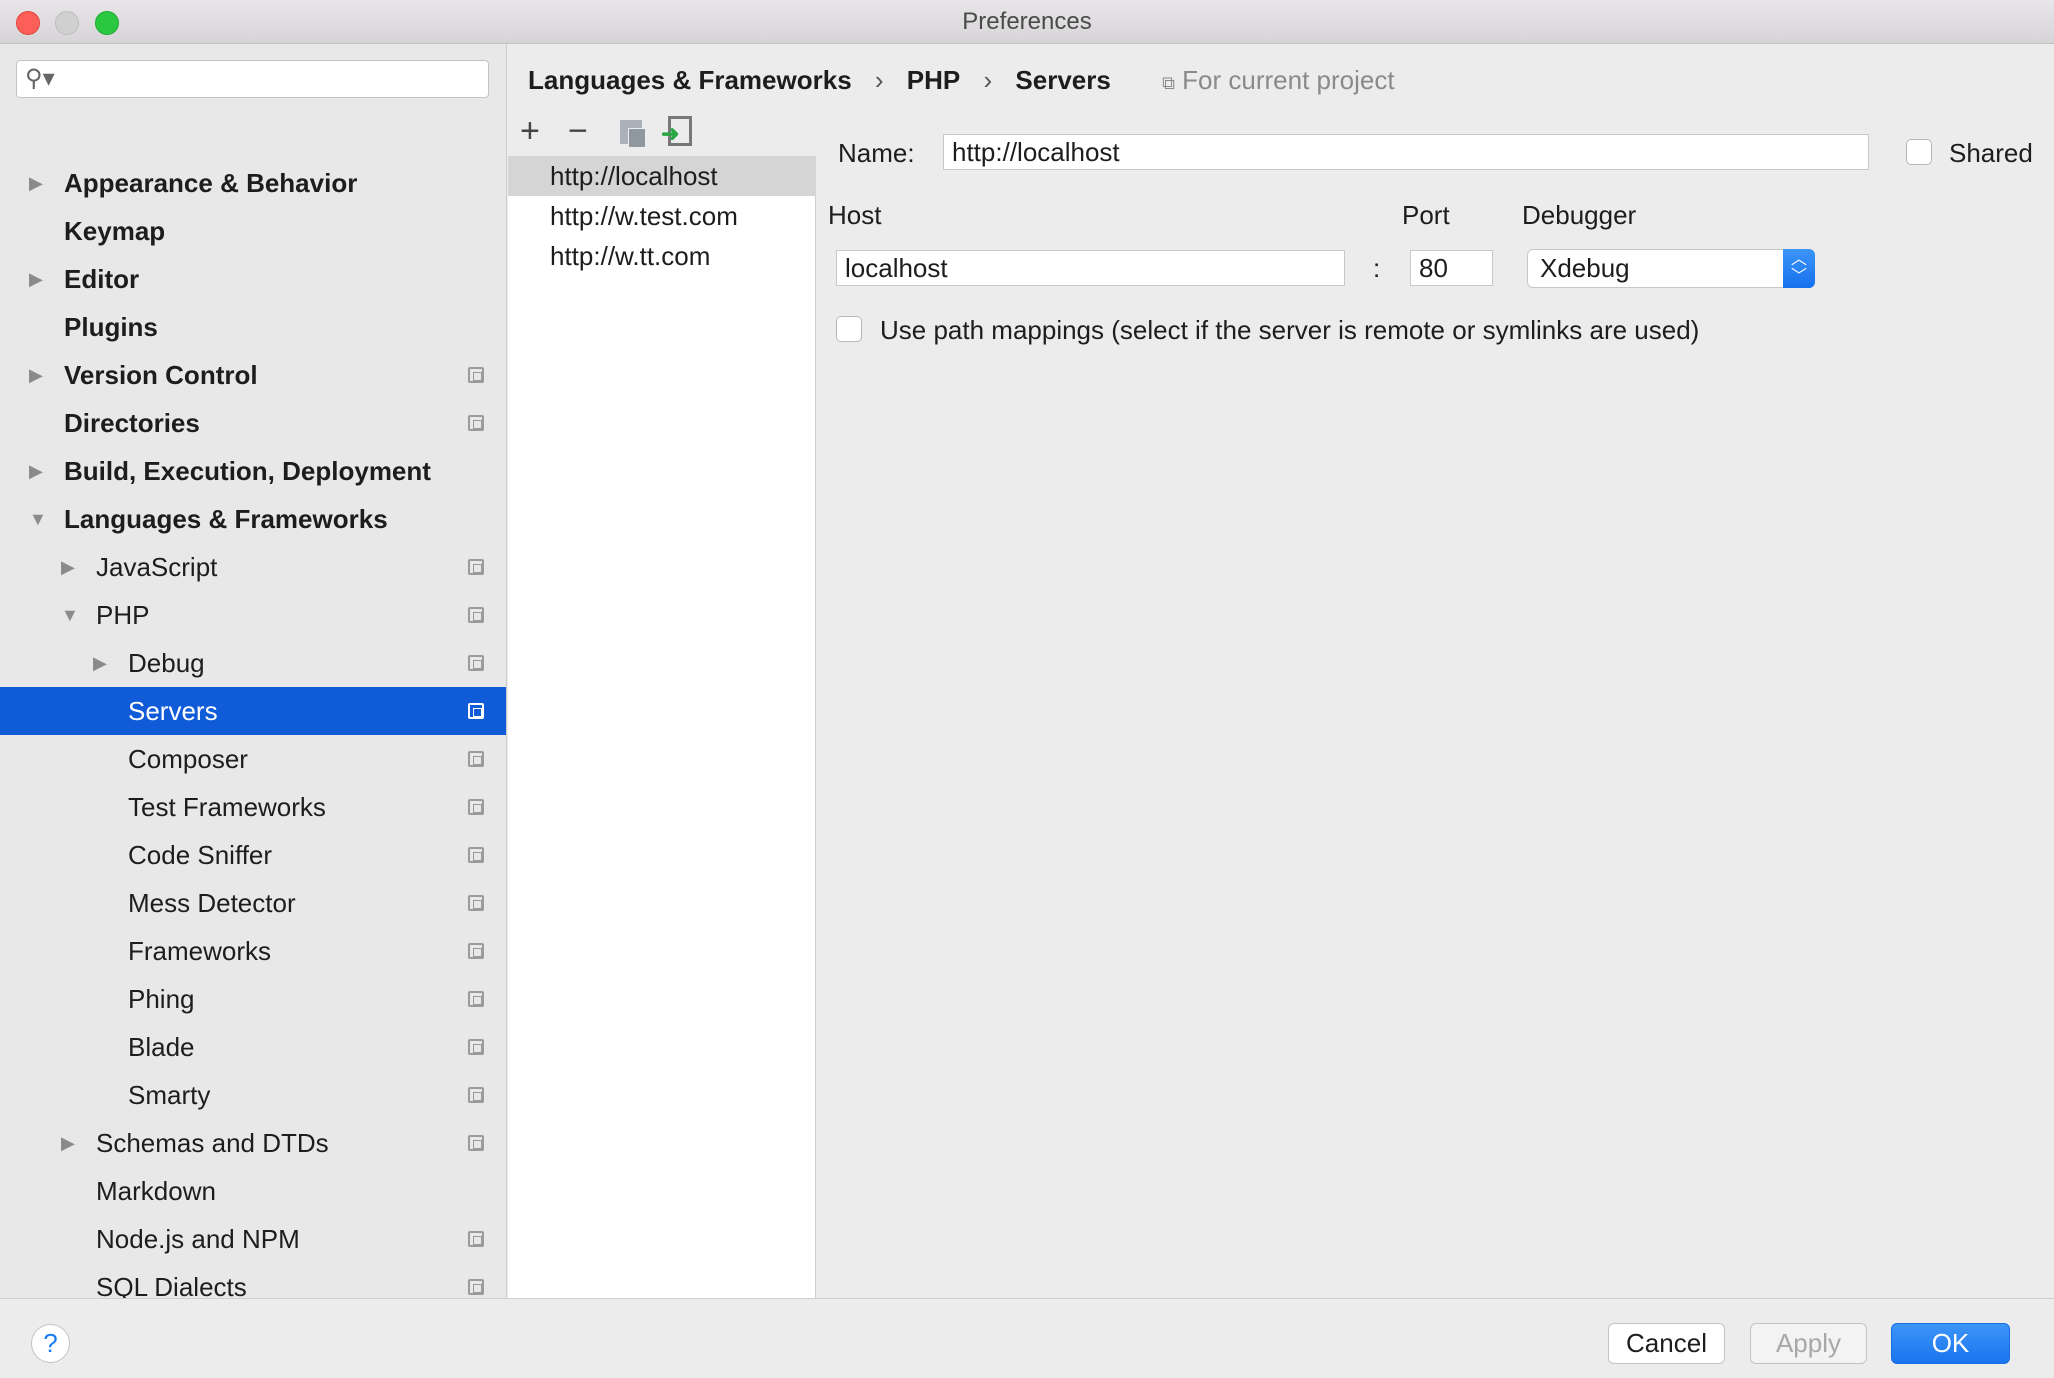 This screenshot has width=2054, height=1378. I want to click on search-input: ⚲▾, so click(252, 79).